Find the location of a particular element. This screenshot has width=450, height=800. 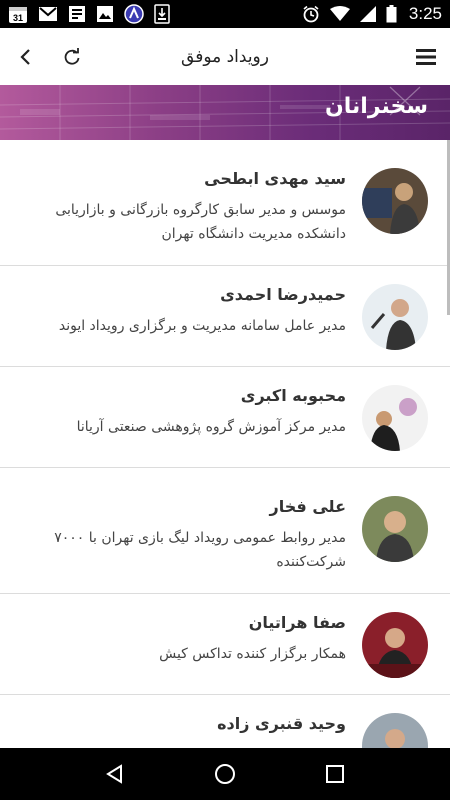

app-badge-icon is located at coordinates (134, 14).